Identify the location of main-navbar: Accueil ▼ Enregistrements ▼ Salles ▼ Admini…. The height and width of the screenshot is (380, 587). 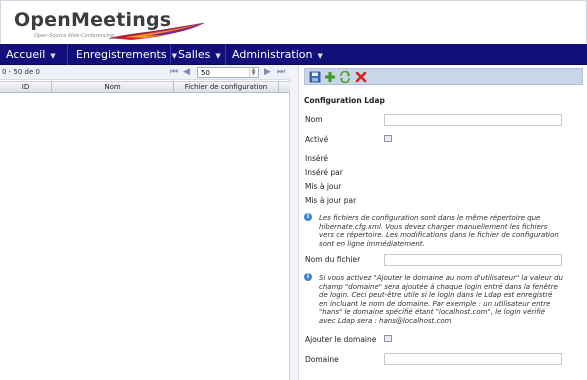
(293, 54).